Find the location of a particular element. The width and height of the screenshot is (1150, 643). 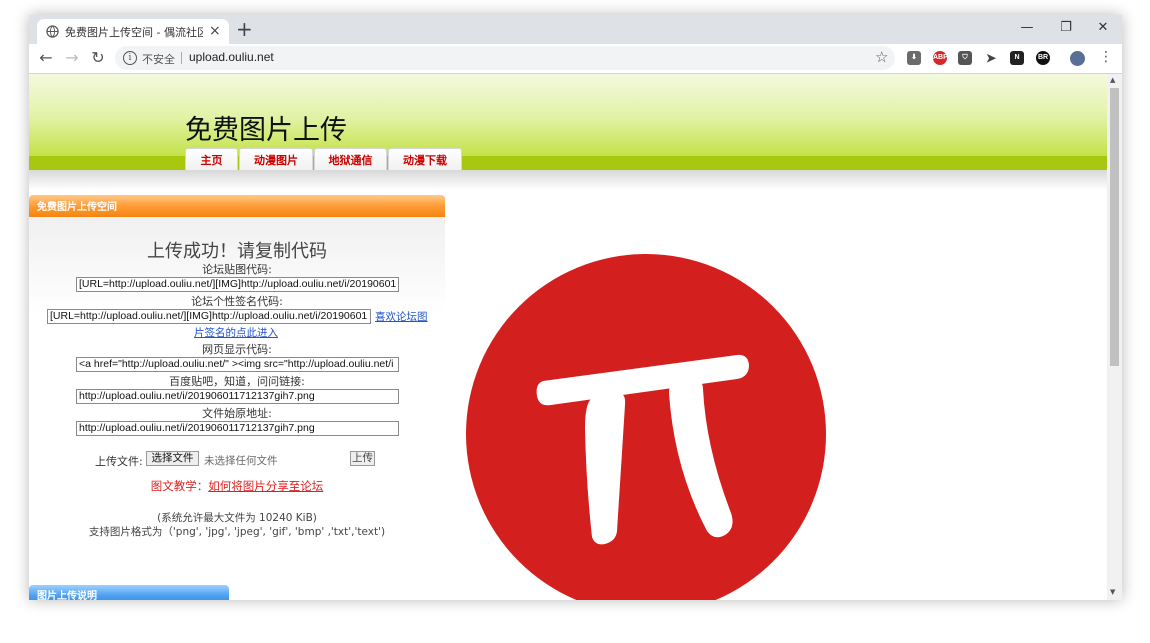

choose-file-button: 选择文件 is located at coordinates (172, 458).